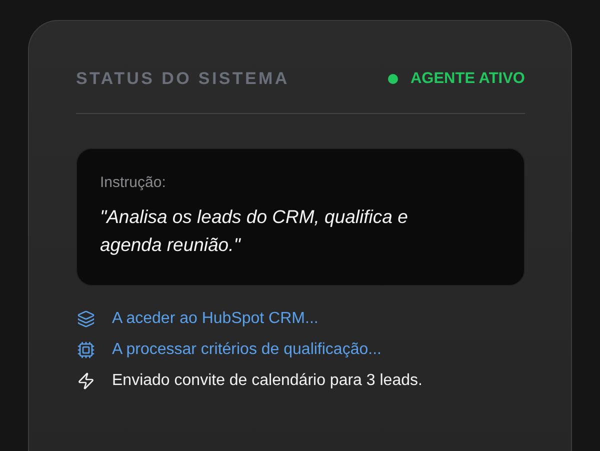 The image size is (600, 451). I want to click on status-label: AGENTE ATIVO, so click(467, 79).